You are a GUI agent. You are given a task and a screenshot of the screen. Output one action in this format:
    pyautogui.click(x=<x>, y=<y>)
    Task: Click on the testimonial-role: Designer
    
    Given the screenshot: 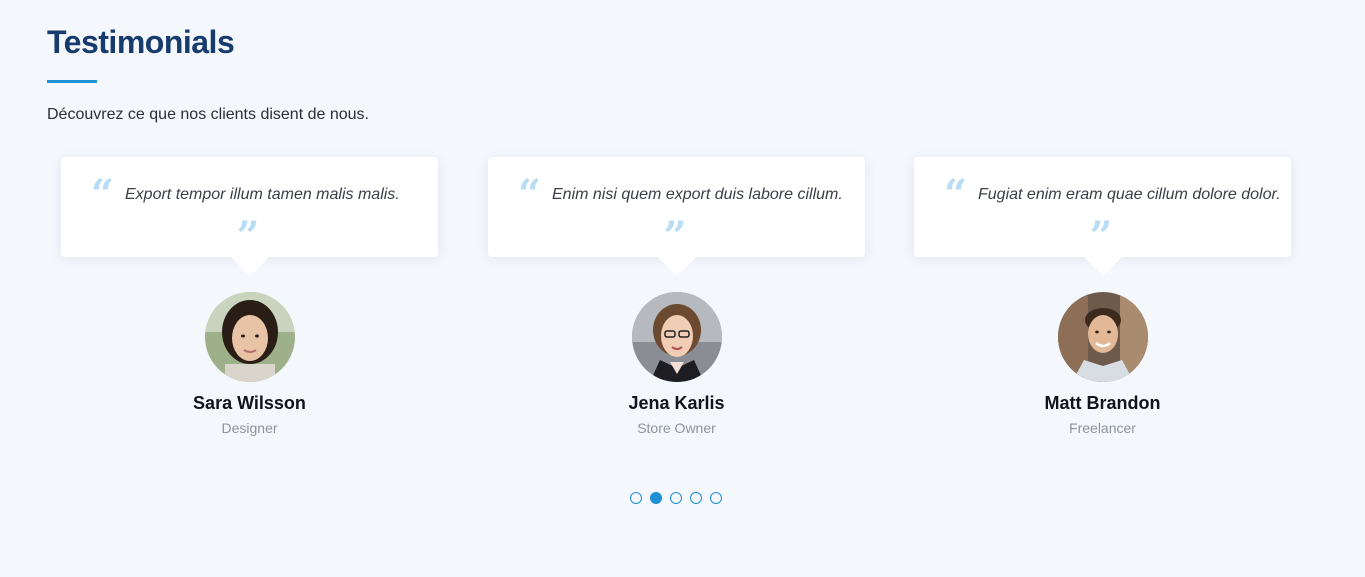 What is the action you would take?
    pyautogui.click(x=249, y=428)
    